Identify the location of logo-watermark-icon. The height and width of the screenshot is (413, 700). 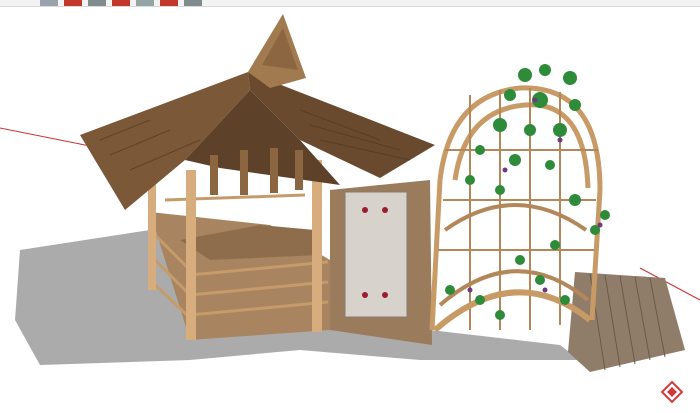
(672, 392).